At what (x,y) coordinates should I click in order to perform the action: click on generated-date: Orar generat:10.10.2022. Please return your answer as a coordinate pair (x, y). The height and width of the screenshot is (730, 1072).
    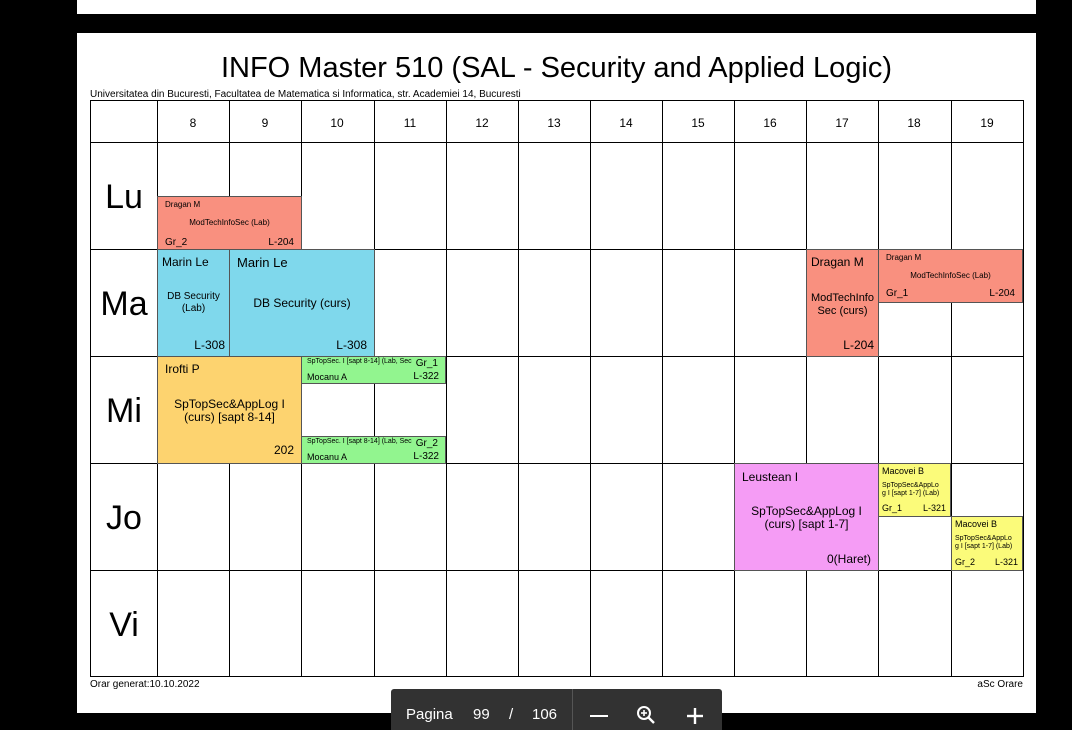
    Looking at the image, I should click on (145, 684).